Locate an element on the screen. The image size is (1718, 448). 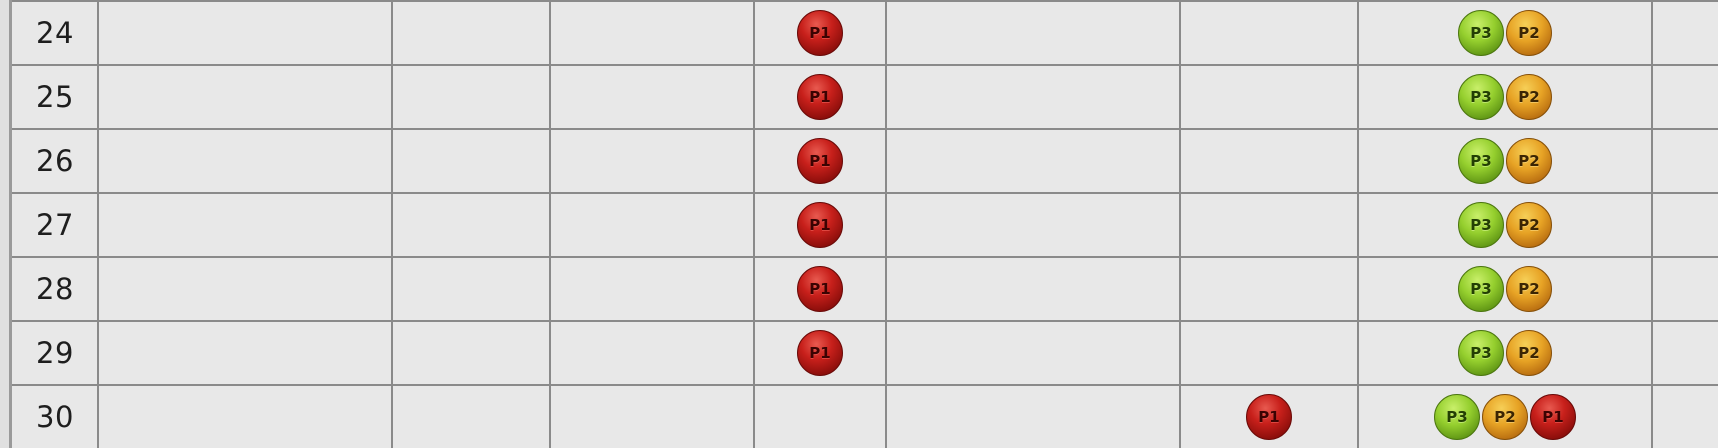
grid-cell: P3 P2 P1 is located at coordinates (1505, 417).